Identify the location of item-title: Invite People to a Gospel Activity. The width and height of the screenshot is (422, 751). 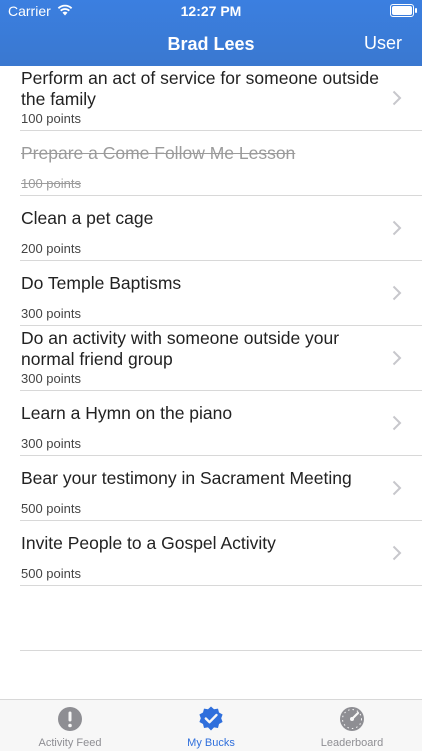
(148, 543).